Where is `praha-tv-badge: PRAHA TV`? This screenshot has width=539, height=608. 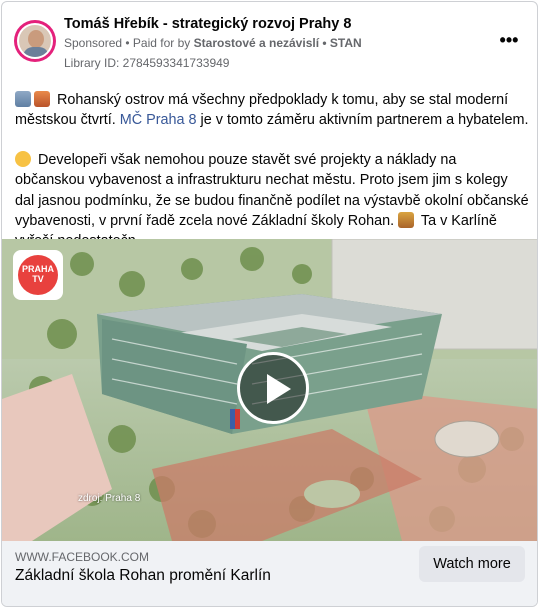
praha-tv-badge: PRAHA TV is located at coordinates (38, 275).